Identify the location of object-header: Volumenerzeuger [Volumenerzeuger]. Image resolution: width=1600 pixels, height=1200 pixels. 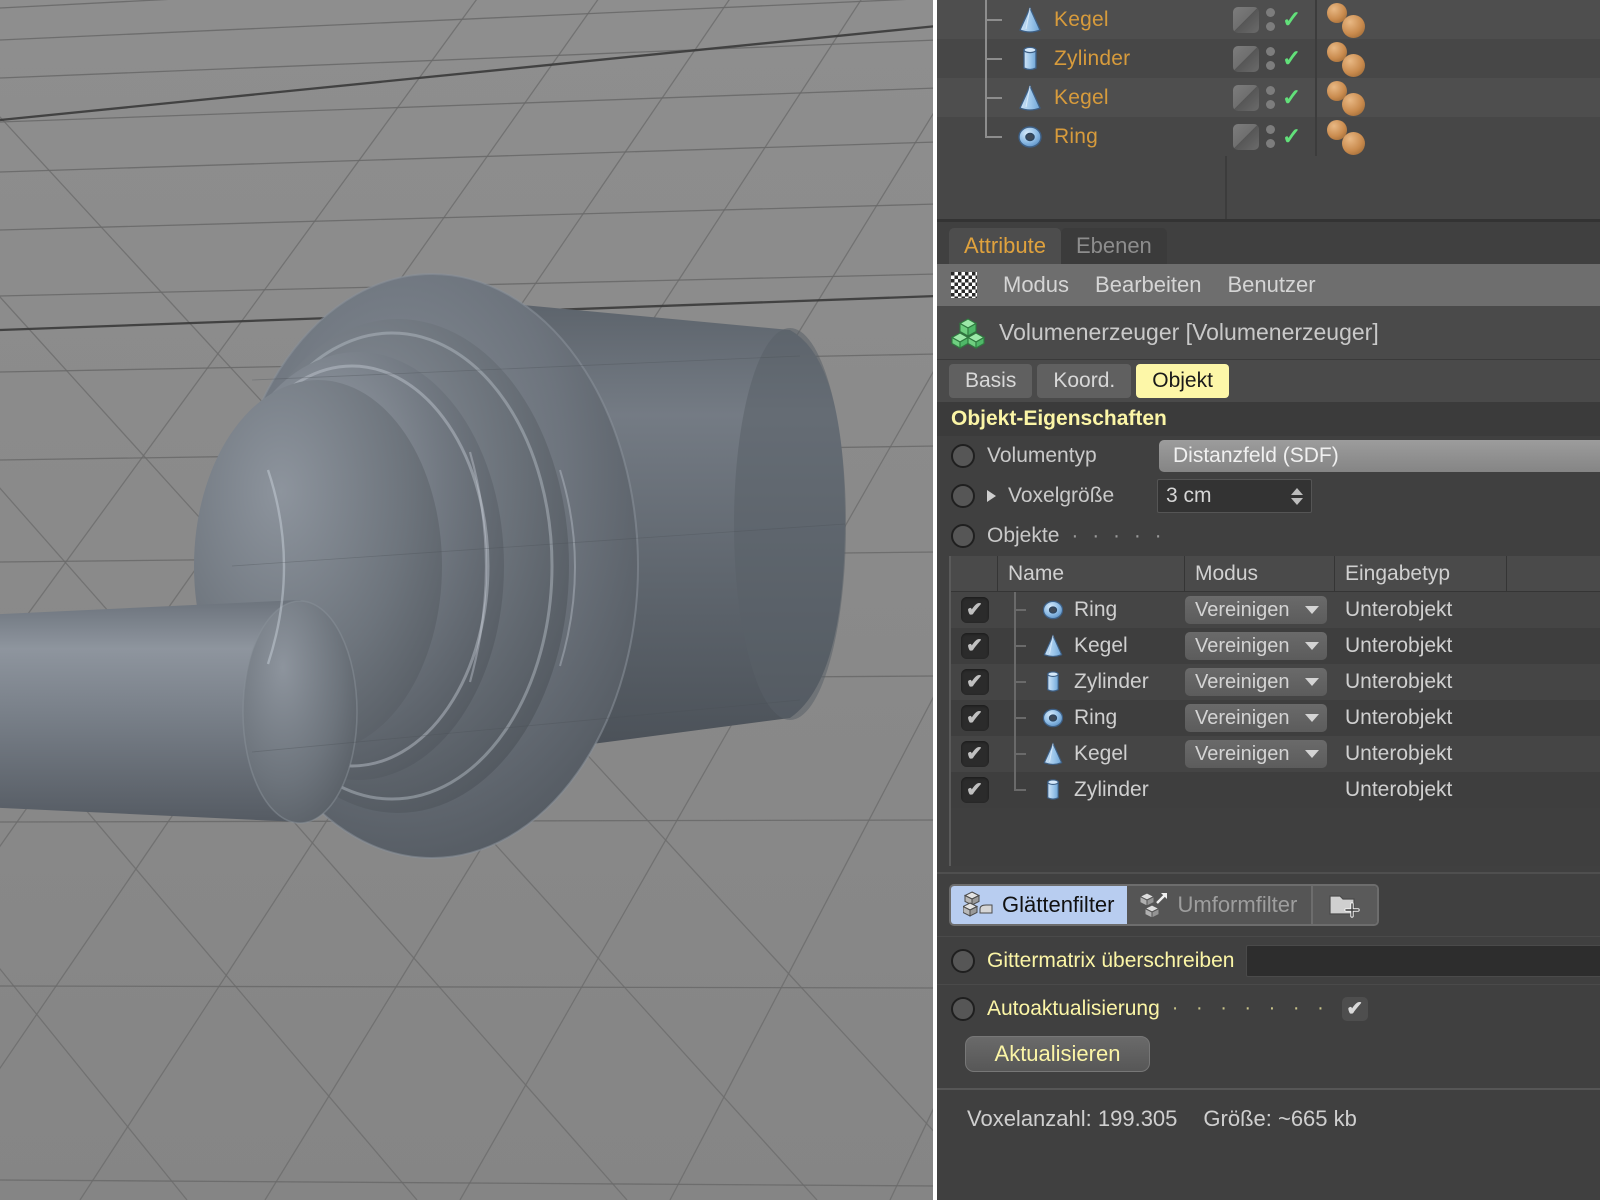
(1268, 333).